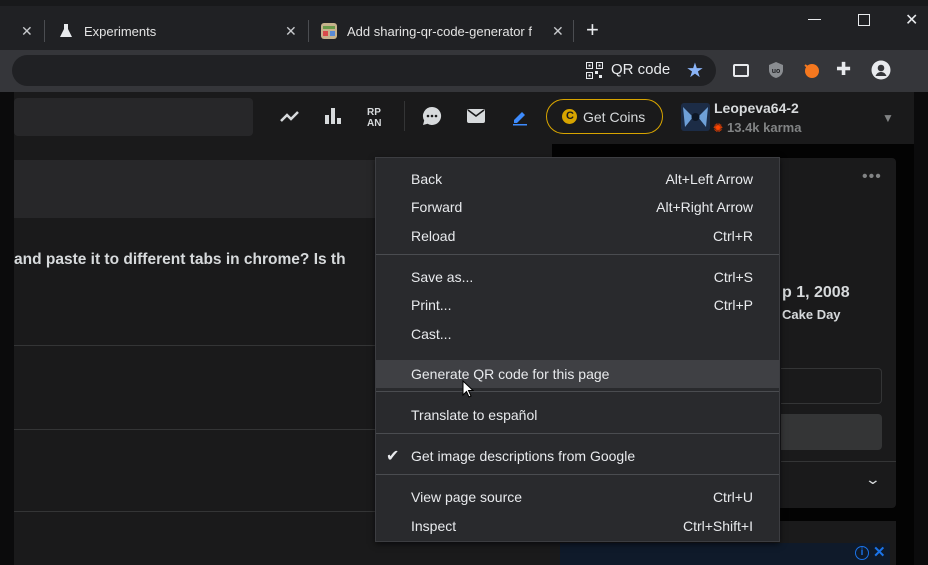 The height and width of the screenshot is (565, 928). I want to click on minimize-icon, so click(814, 19).